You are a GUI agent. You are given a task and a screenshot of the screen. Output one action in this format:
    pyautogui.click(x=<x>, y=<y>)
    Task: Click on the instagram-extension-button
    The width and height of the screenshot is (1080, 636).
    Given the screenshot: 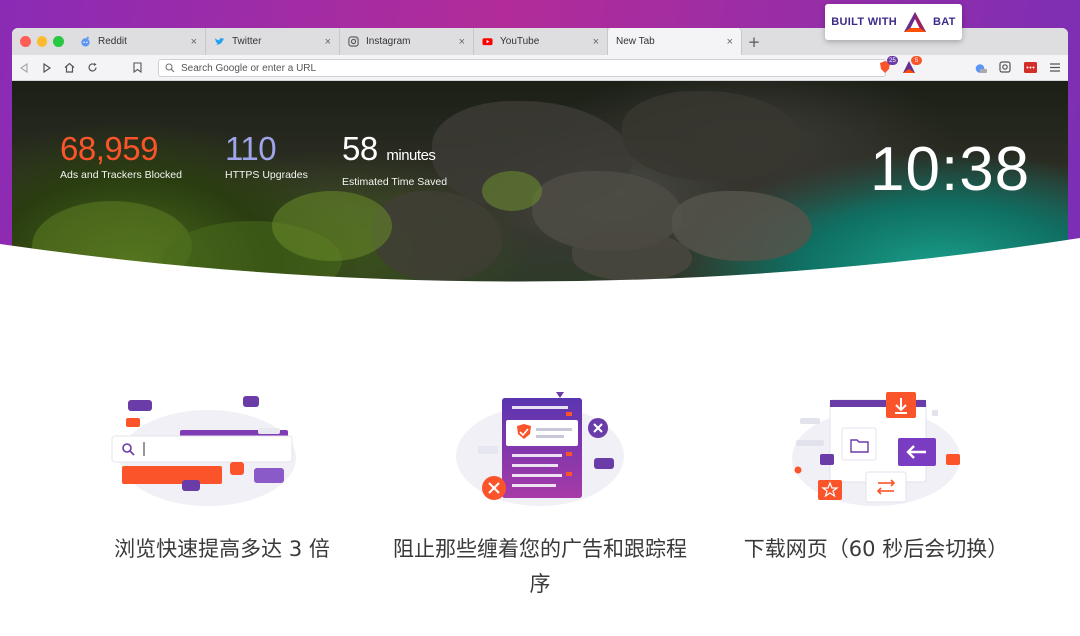 What is the action you would take?
    pyautogui.click(x=1005, y=67)
    